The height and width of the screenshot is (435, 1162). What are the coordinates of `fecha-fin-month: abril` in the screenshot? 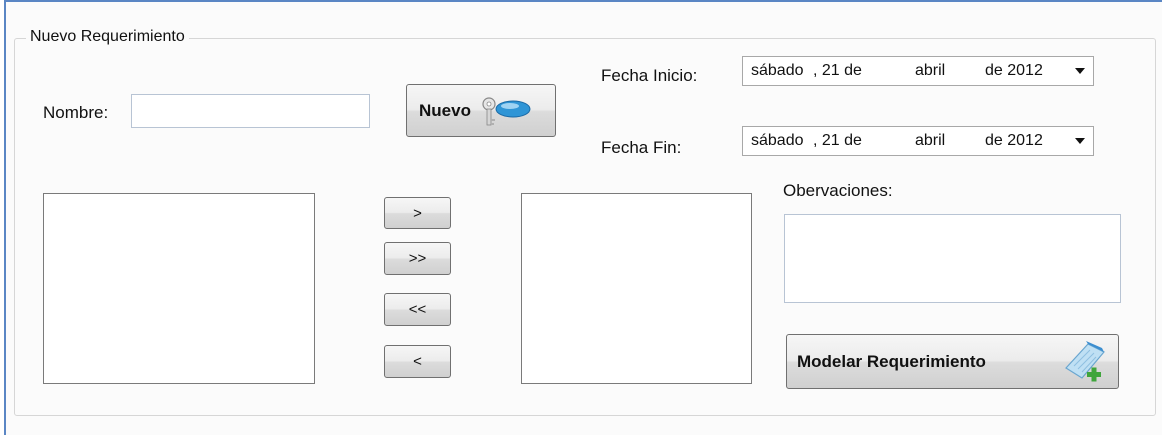 It's located at (930, 140).